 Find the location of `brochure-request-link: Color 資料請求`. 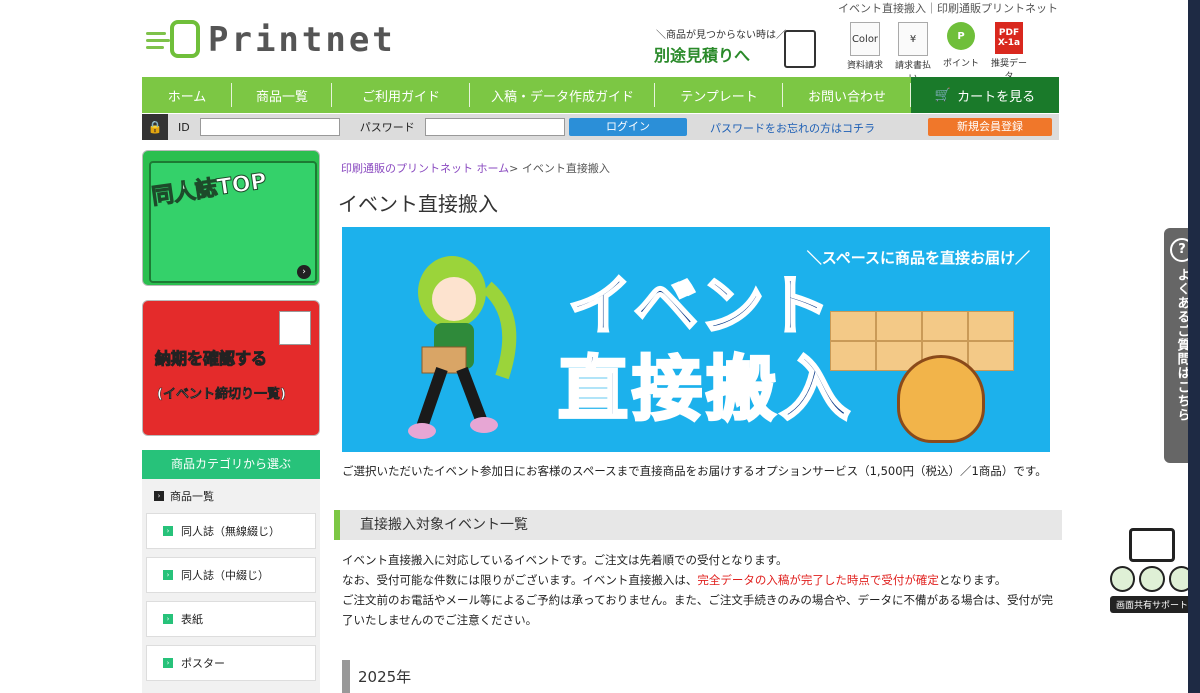

brochure-request-link: Color 資料請求 is located at coordinates (865, 53).